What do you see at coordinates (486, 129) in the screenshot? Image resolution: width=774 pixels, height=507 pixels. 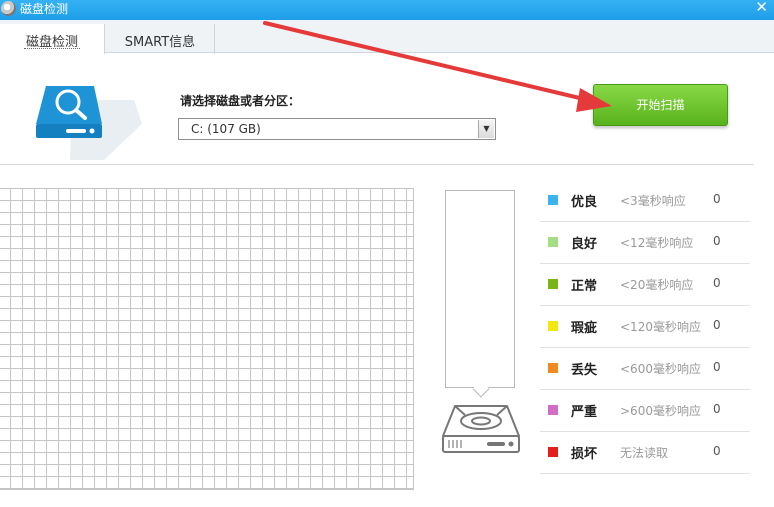 I see `chevron-down-icon: ▼` at bounding box center [486, 129].